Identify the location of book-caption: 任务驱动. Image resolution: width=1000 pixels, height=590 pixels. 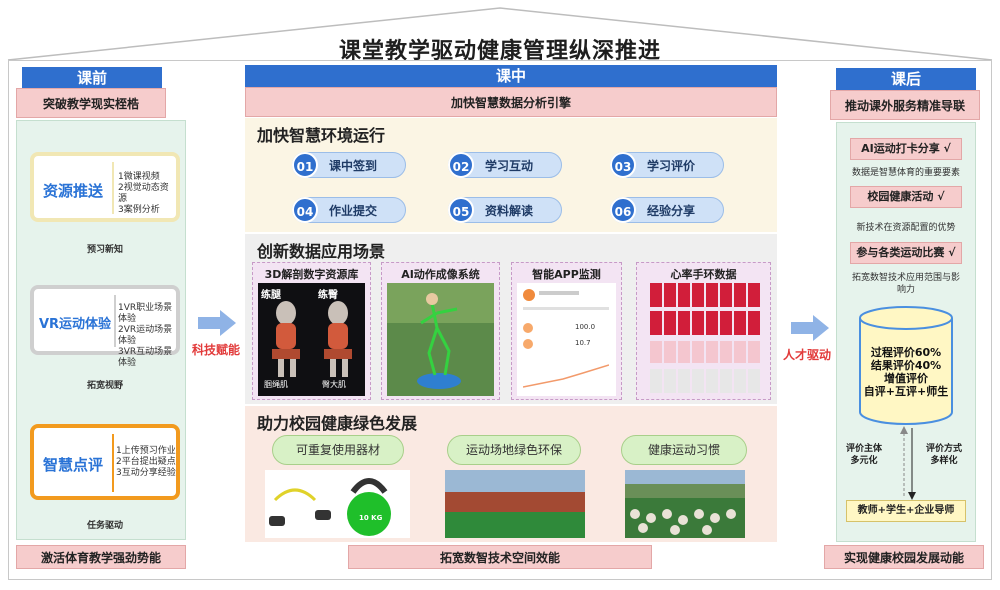
(104, 526).